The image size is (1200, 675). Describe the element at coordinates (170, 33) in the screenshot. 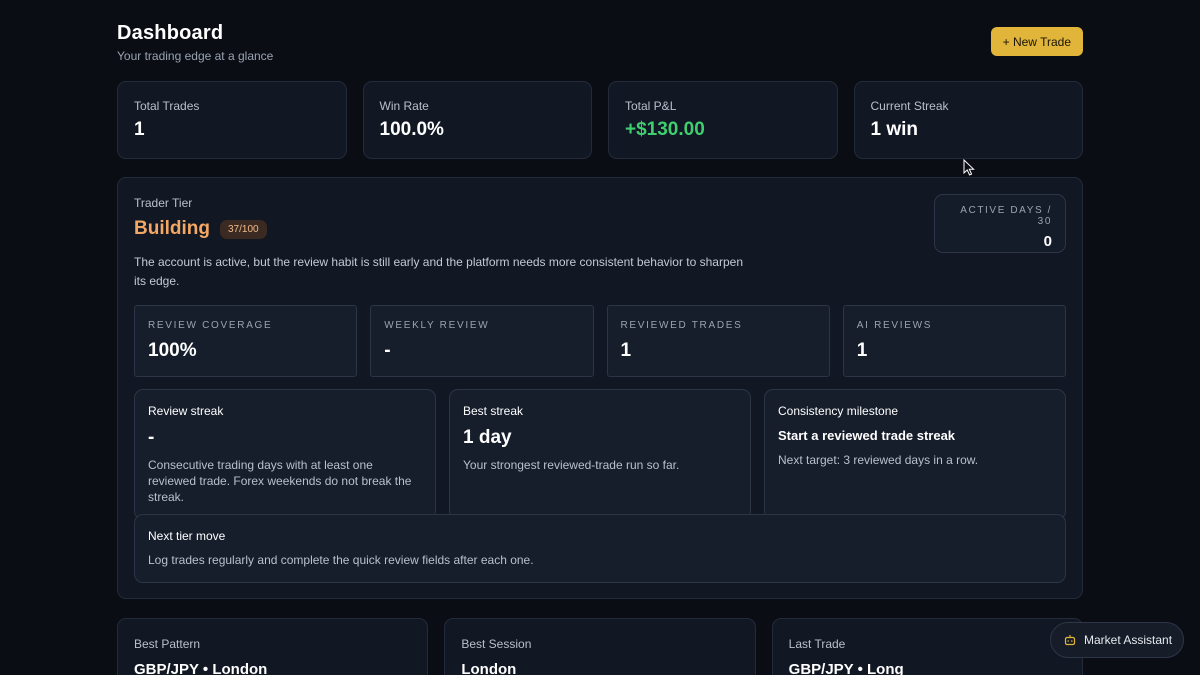

I see `page-title: Dashboard` at that location.